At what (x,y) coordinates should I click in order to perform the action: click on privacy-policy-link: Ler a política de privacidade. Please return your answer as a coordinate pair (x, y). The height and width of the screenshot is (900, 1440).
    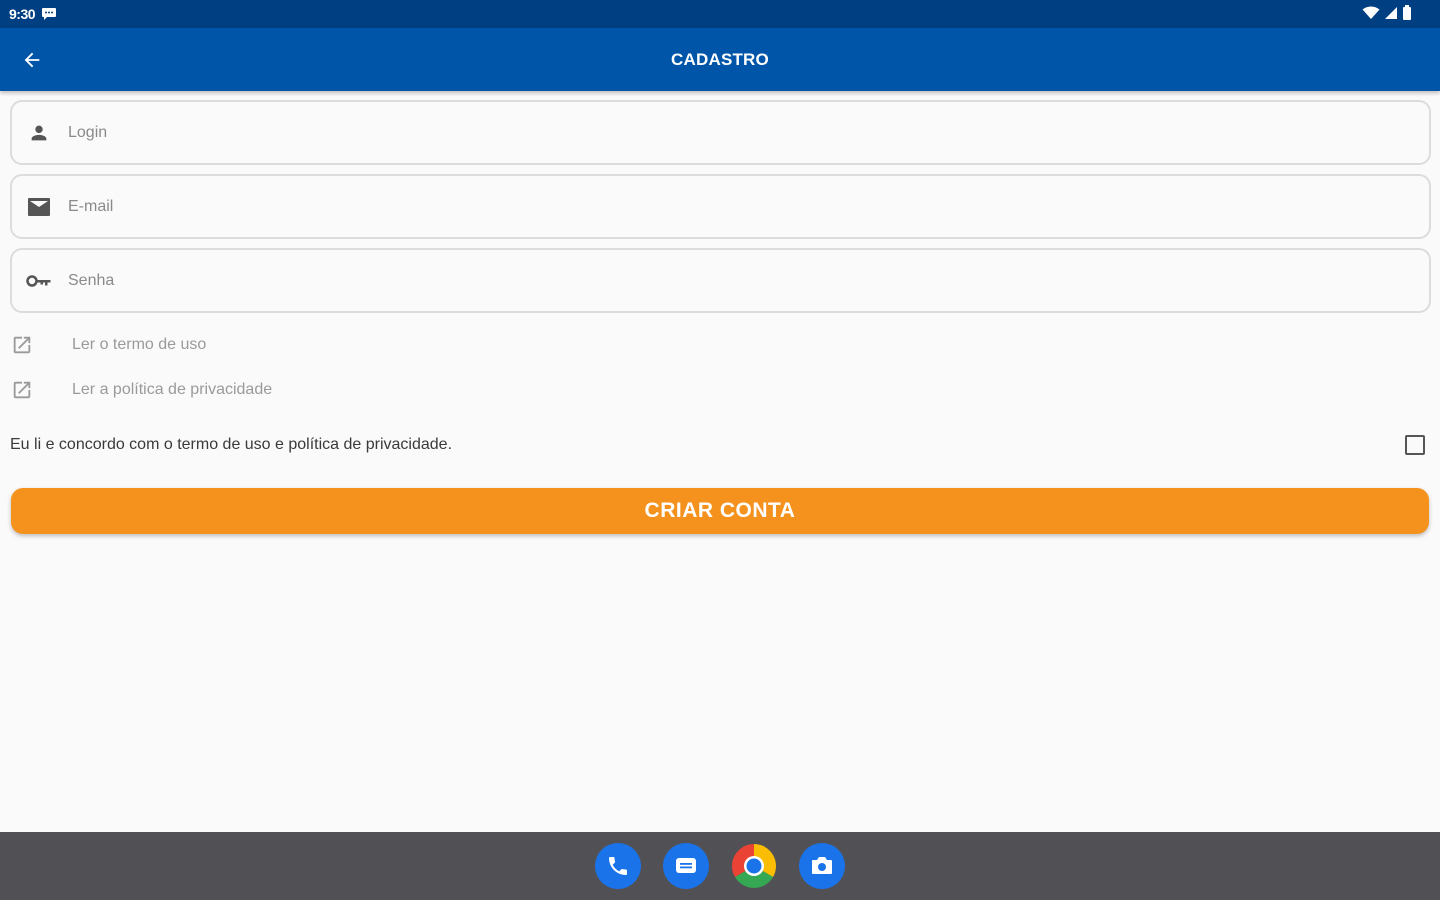
    Looking at the image, I should click on (141, 390).